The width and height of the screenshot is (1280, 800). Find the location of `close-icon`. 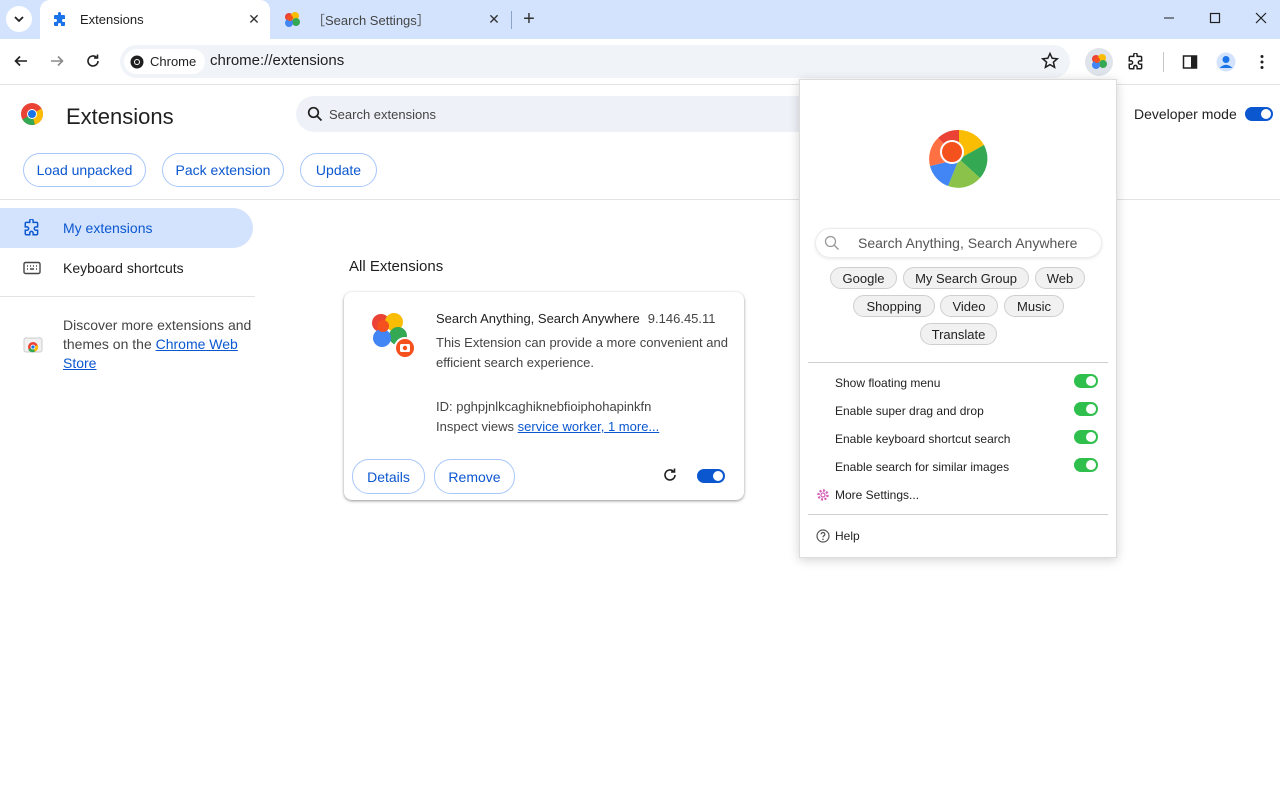

close-icon is located at coordinates (1261, 18).